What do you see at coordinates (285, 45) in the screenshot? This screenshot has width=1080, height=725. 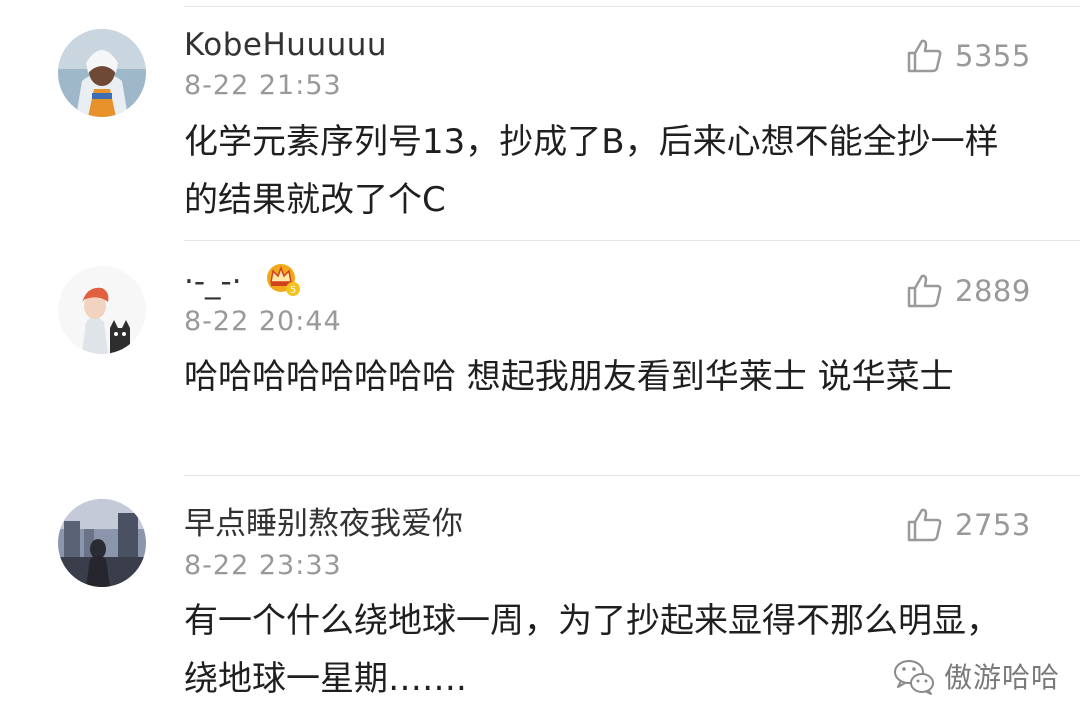 I see `username: KobeHuuuuu` at bounding box center [285, 45].